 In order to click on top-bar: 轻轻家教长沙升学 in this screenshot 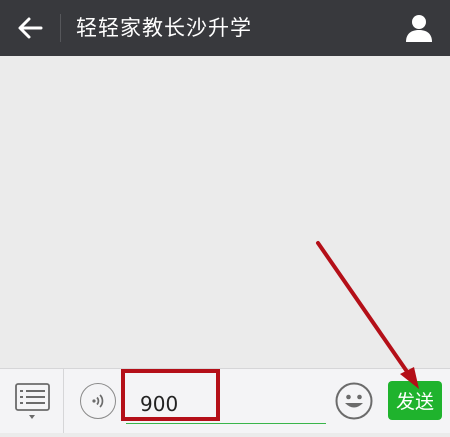, I will do `click(225, 28)`.